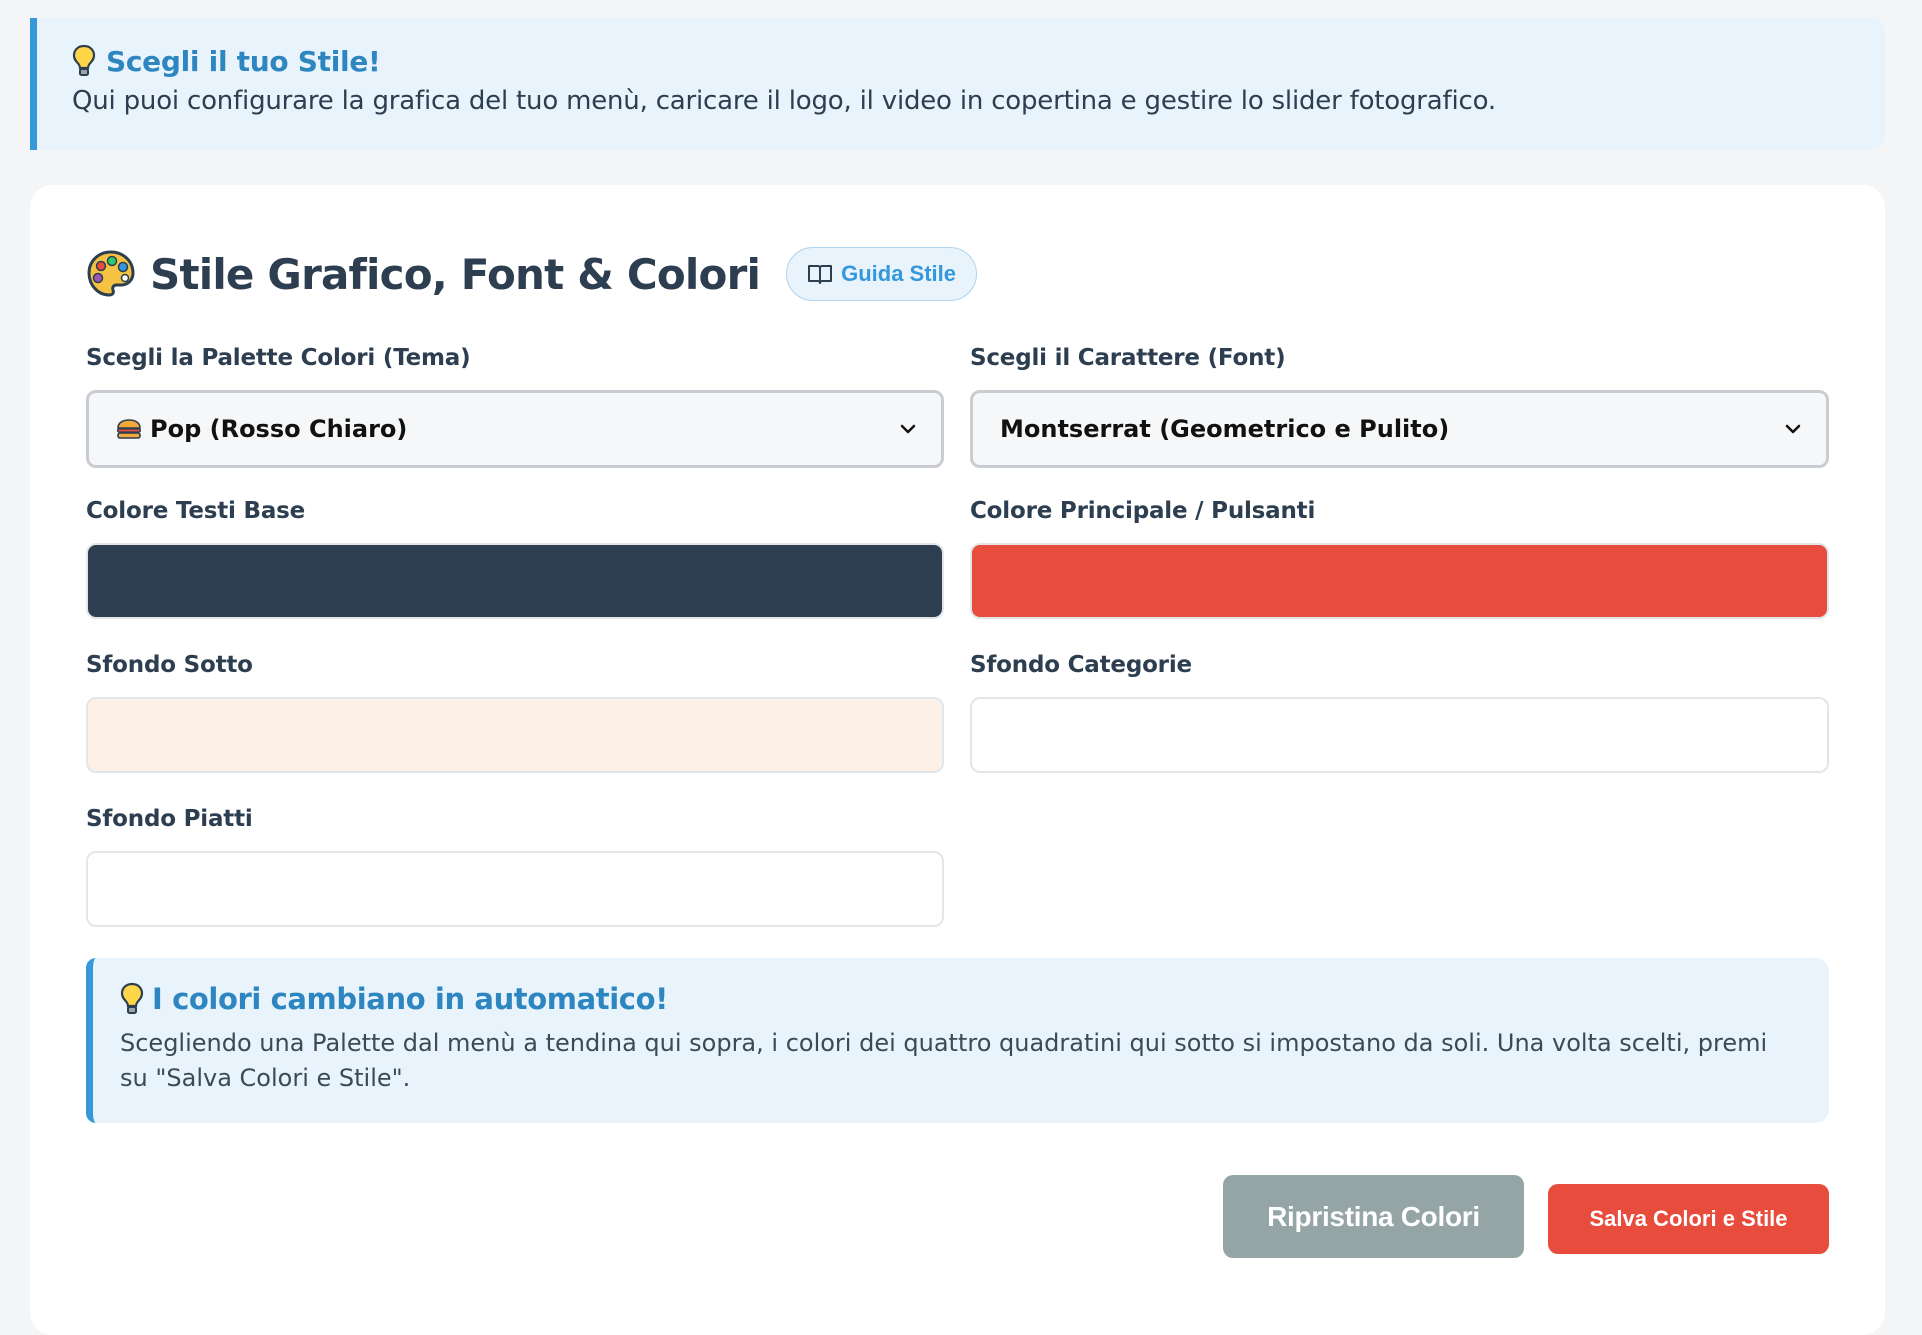 Image resolution: width=1922 pixels, height=1335 pixels. I want to click on style-guide-button: Guida Stile, so click(882, 274).